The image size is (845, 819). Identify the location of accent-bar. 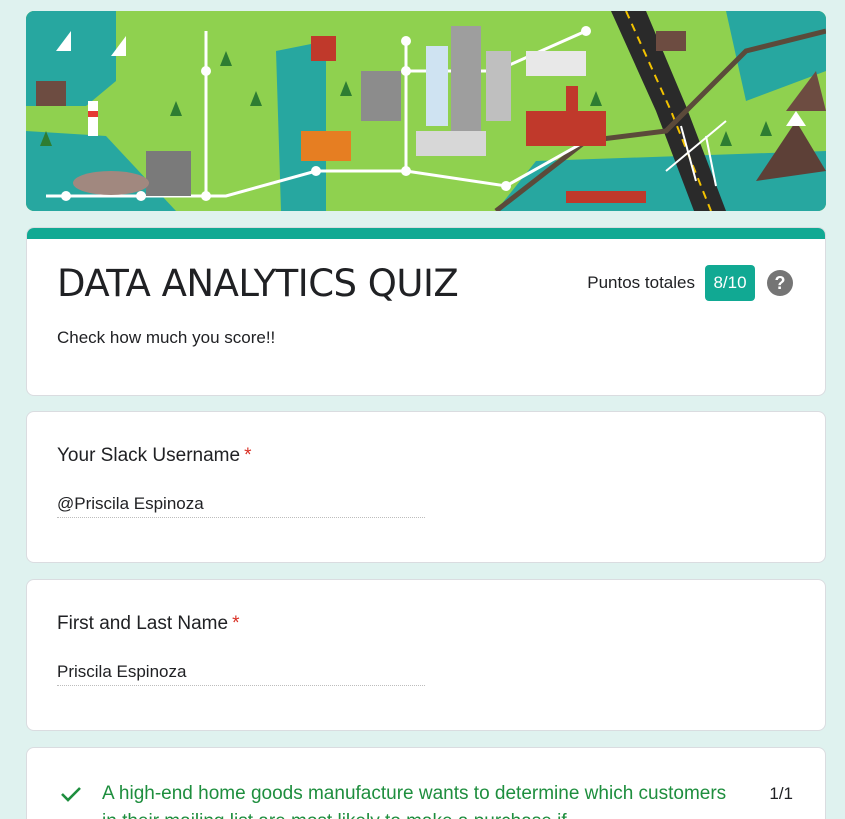
(426, 233).